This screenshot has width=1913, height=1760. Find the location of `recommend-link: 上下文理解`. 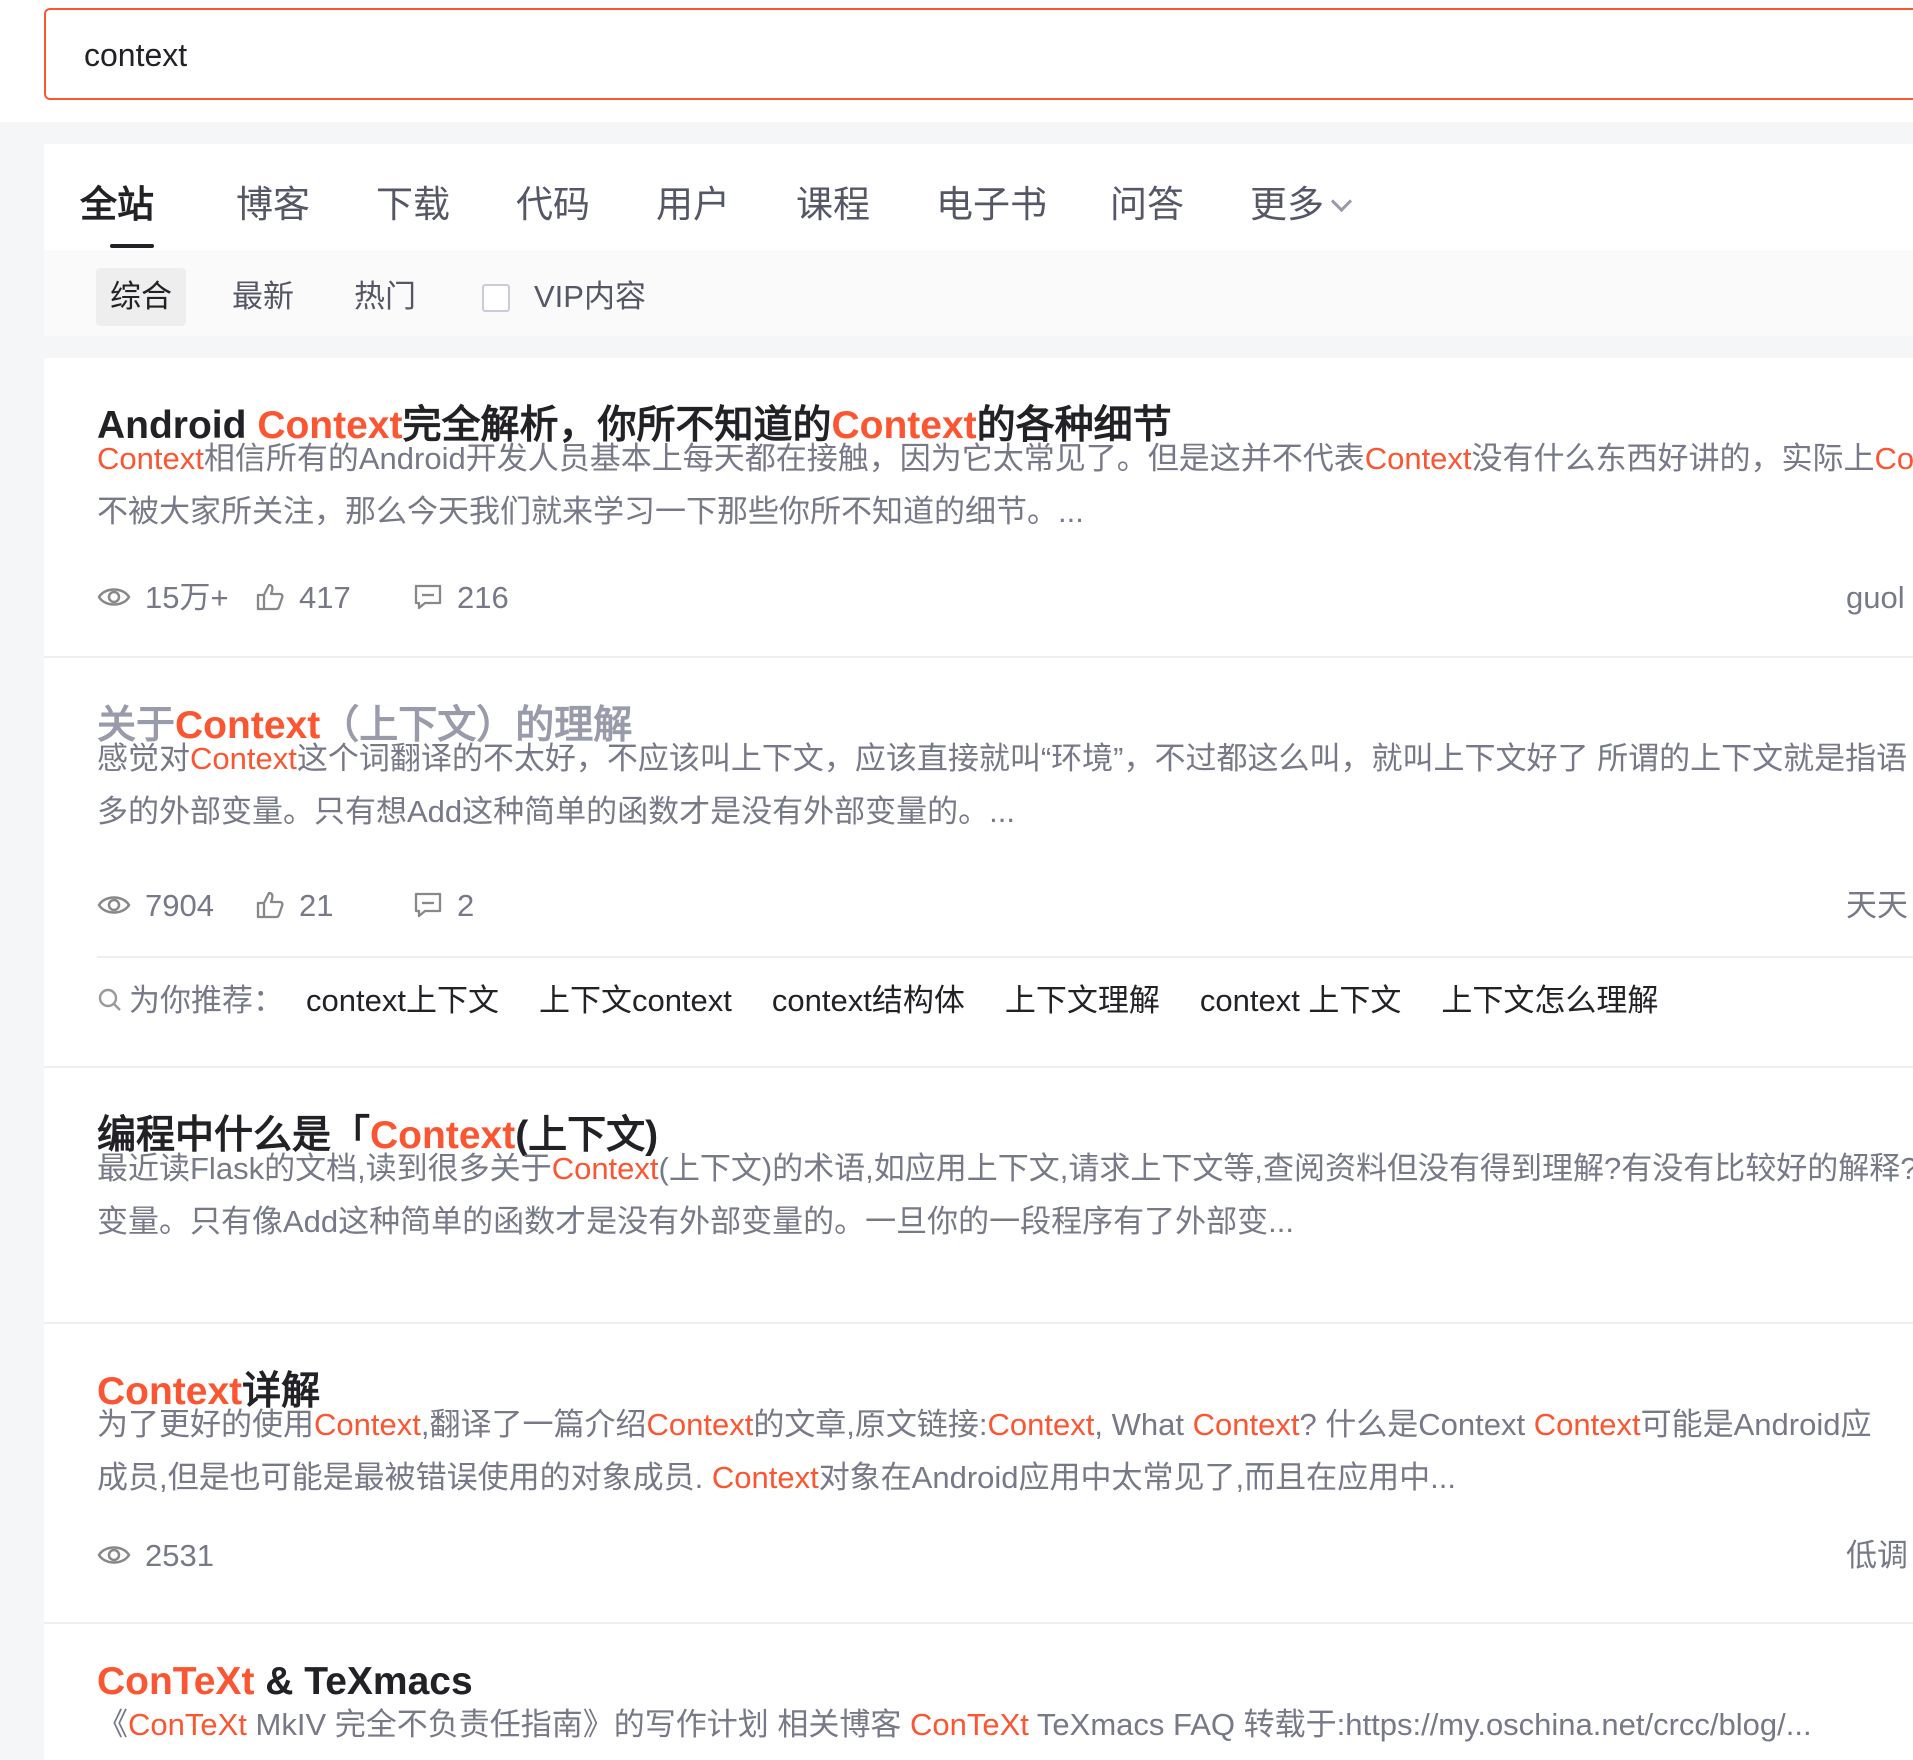

recommend-link: 上下文理解 is located at coordinates (1082, 1000).